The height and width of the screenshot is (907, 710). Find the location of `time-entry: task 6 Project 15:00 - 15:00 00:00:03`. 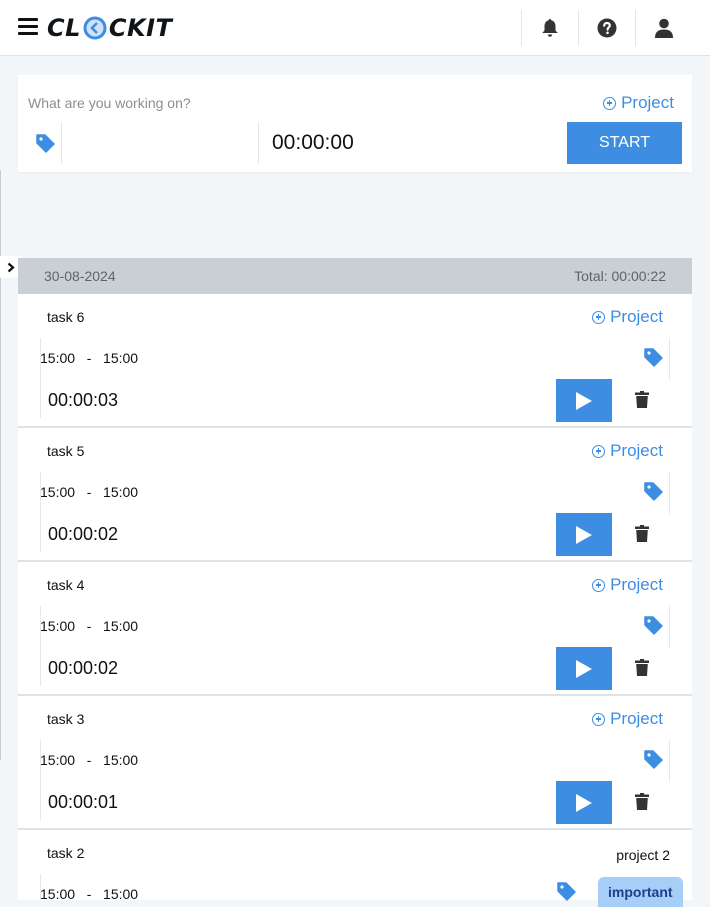

time-entry: task 6 Project 15:00 - 15:00 00:00:03 is located at coordinates (355, 361).